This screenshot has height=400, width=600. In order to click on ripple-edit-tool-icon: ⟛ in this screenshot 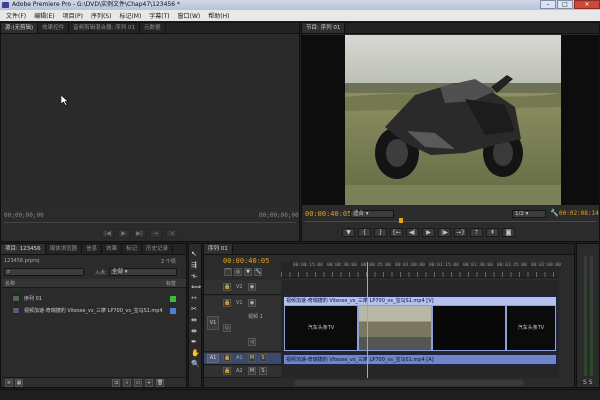, I will do `click(195, 277)`.